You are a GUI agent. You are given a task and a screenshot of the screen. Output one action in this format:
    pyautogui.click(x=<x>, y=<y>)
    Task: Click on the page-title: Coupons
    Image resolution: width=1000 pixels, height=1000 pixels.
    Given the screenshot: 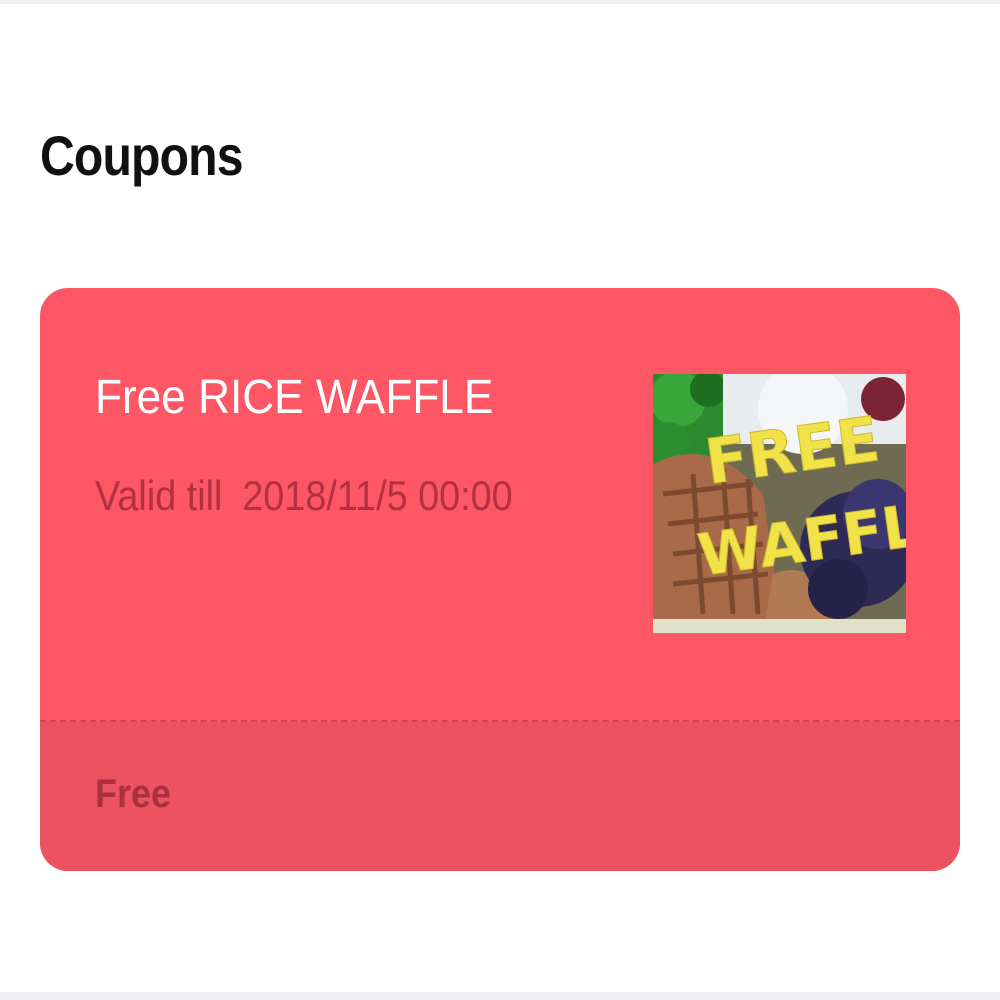 What is the action you would take?
    pyautogui.click(x=141, y=155)
    